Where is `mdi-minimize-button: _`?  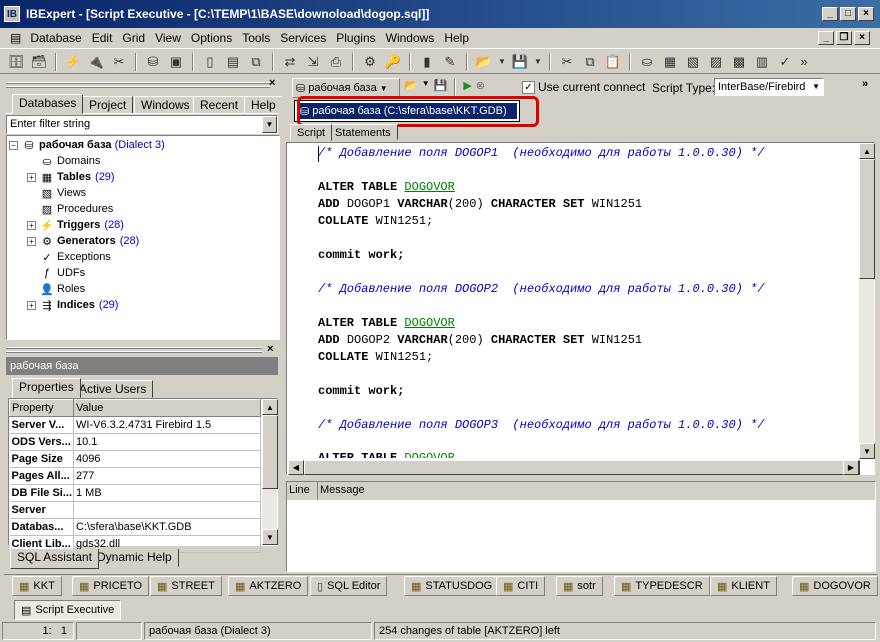
mdi-minimize-button: _ is located at coordinates (826, 38).